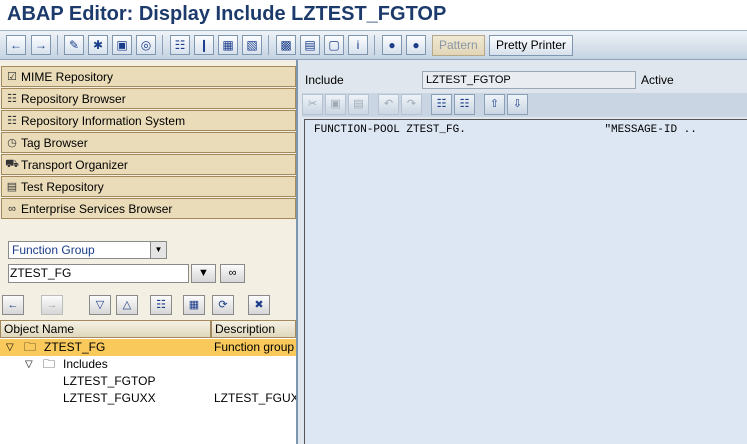 This screenshot has height=444, width=747. I want to click on nav-label: Repository Browser, so click(73, 98).